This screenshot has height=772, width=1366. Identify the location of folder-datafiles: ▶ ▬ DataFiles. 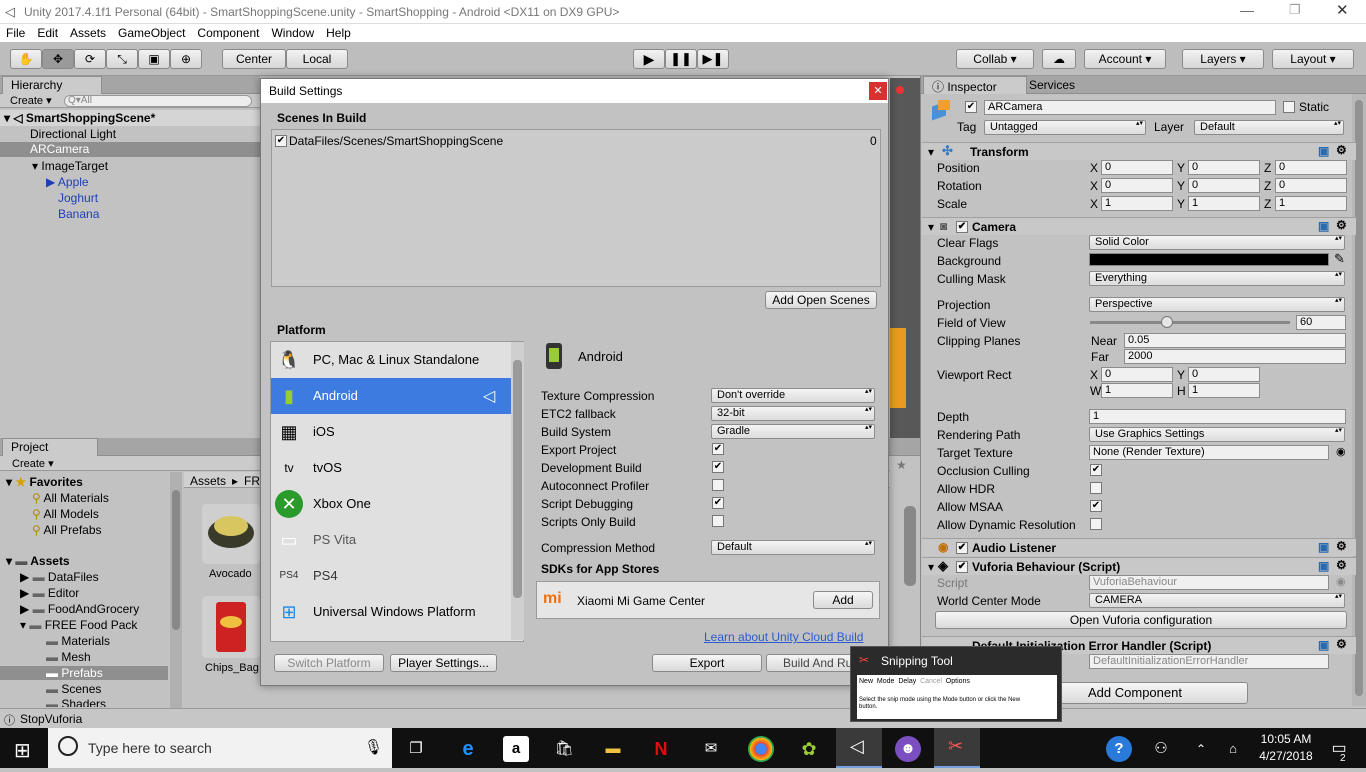
(59, 577).